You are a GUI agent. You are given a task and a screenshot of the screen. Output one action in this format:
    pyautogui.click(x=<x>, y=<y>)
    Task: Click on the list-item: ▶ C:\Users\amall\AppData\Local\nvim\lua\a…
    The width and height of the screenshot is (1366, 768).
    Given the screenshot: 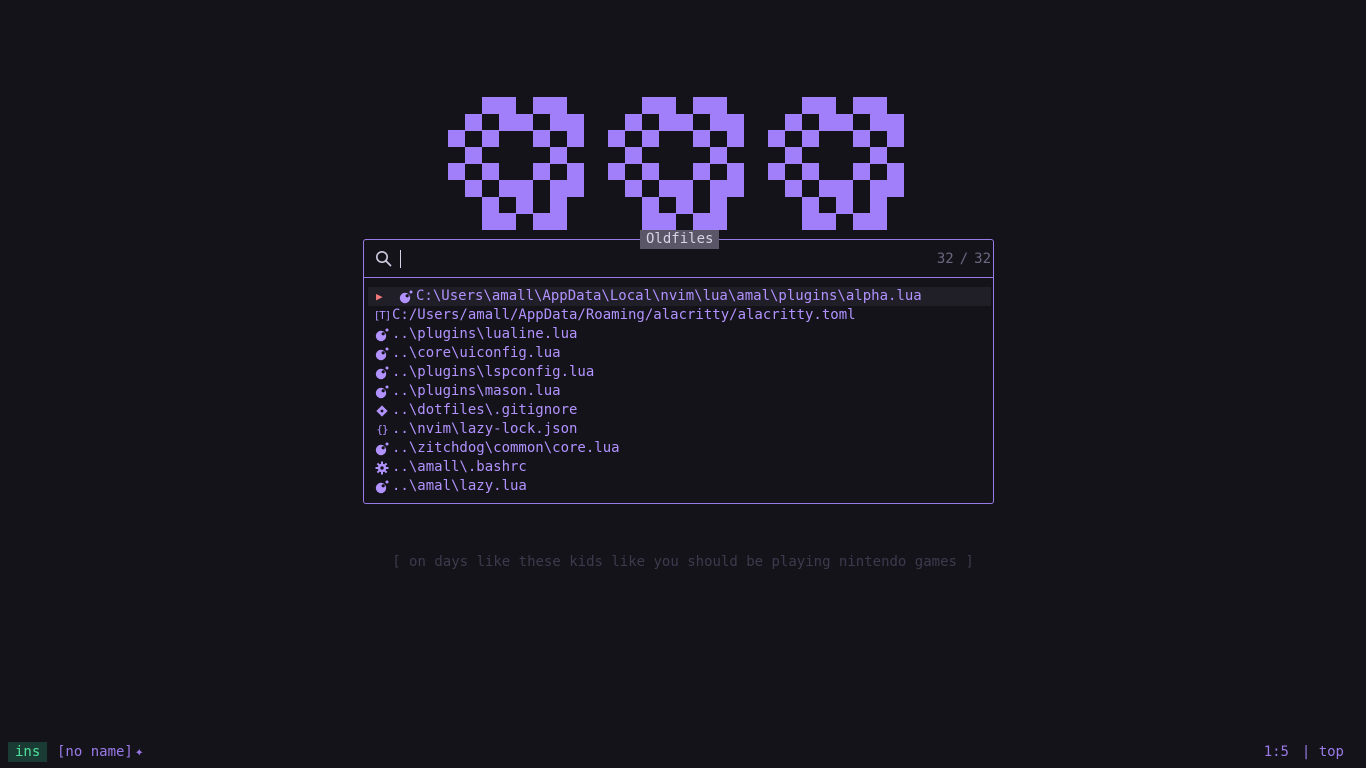 What is the action you would take?
    pyautogui.click(x=679, y=296)
    